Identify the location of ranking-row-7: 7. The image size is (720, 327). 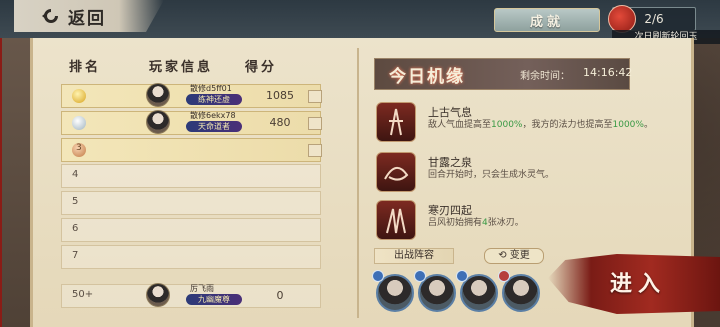
(191, 257).